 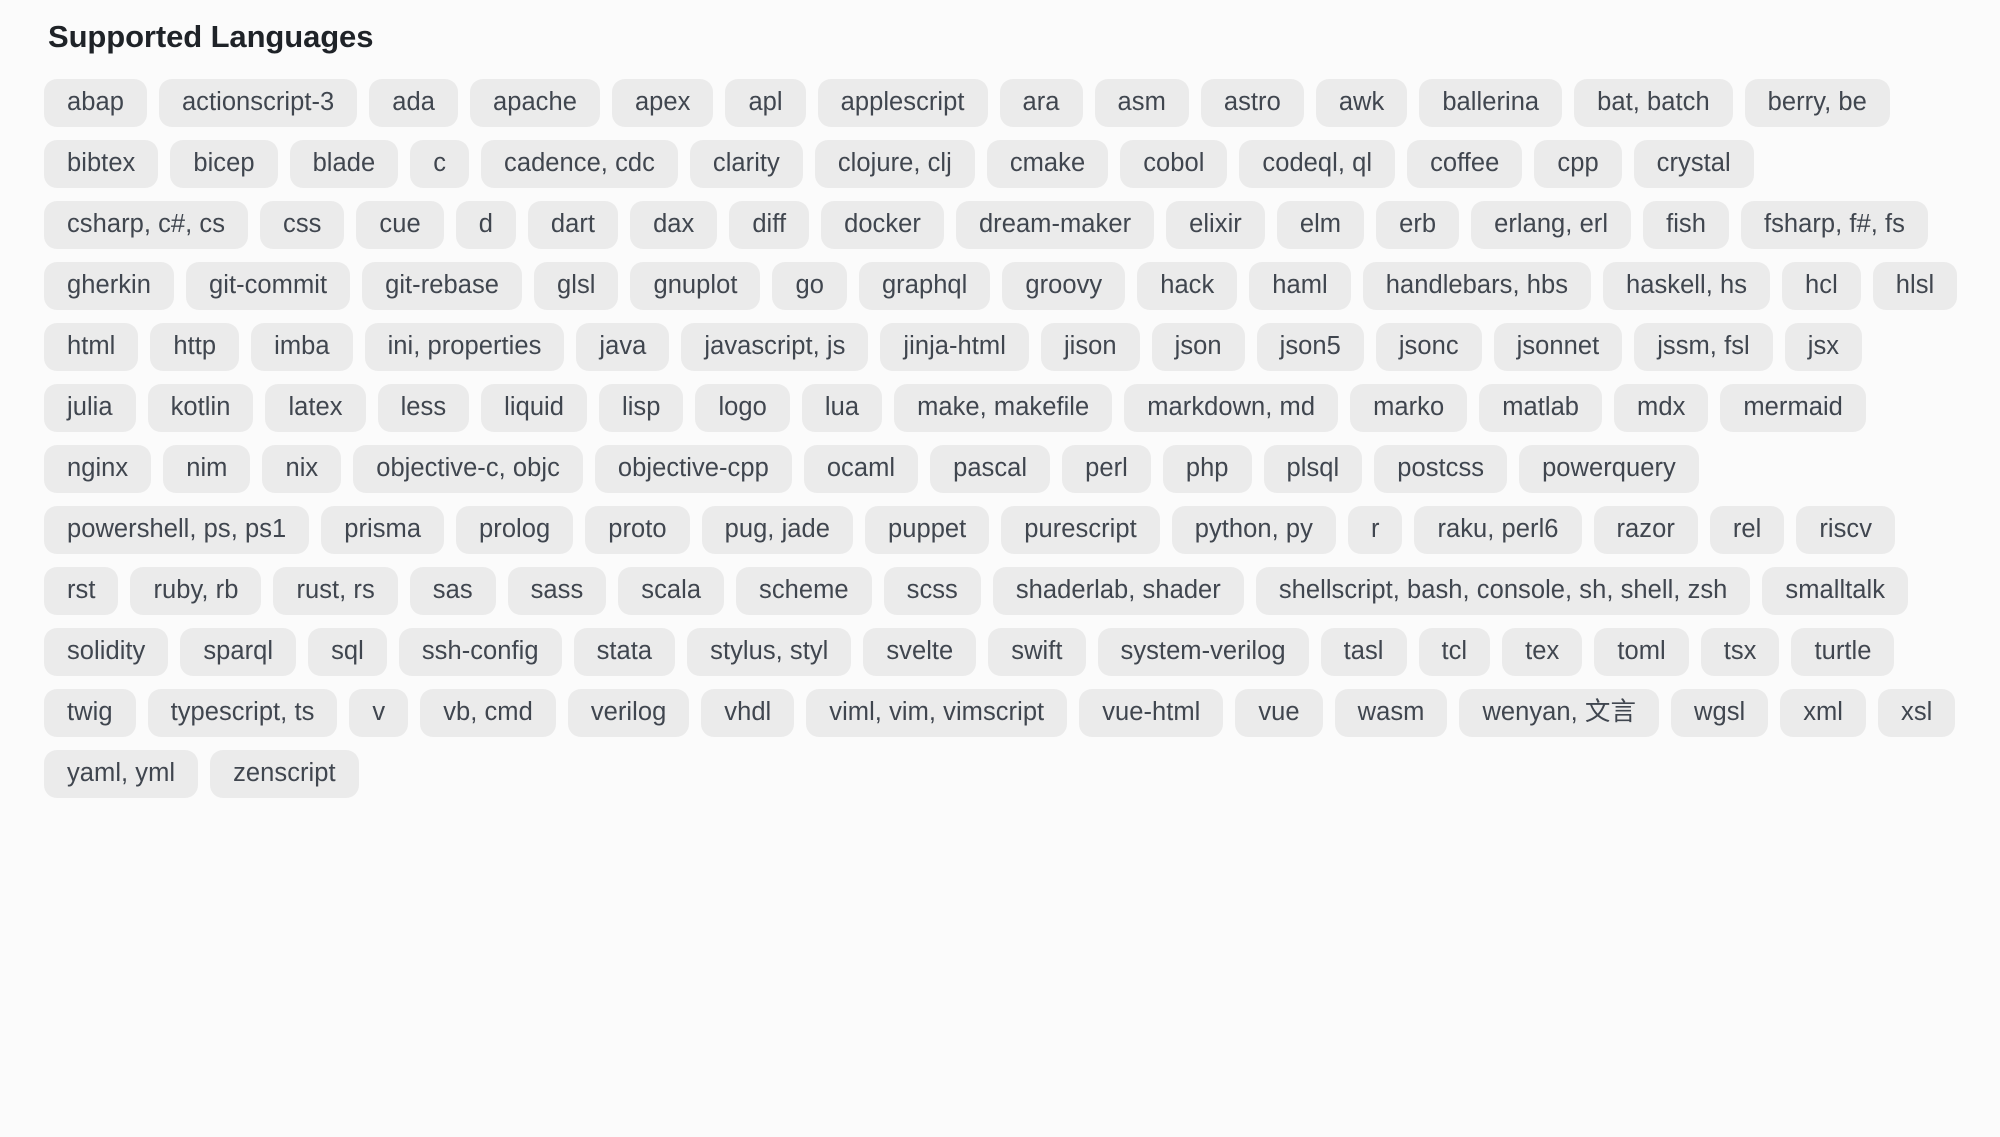 I want to click on language-tag: actionscript-3, so click(x=258, y=102).